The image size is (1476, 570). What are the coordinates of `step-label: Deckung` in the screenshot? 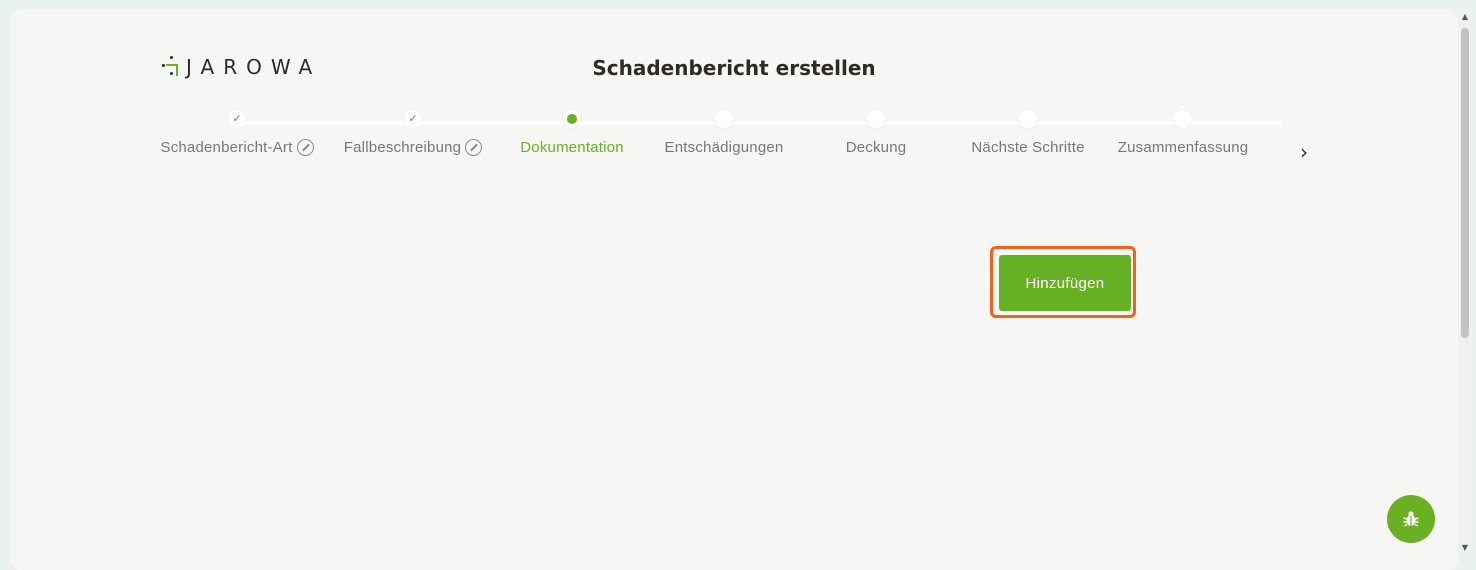 It's located at (876, 147).